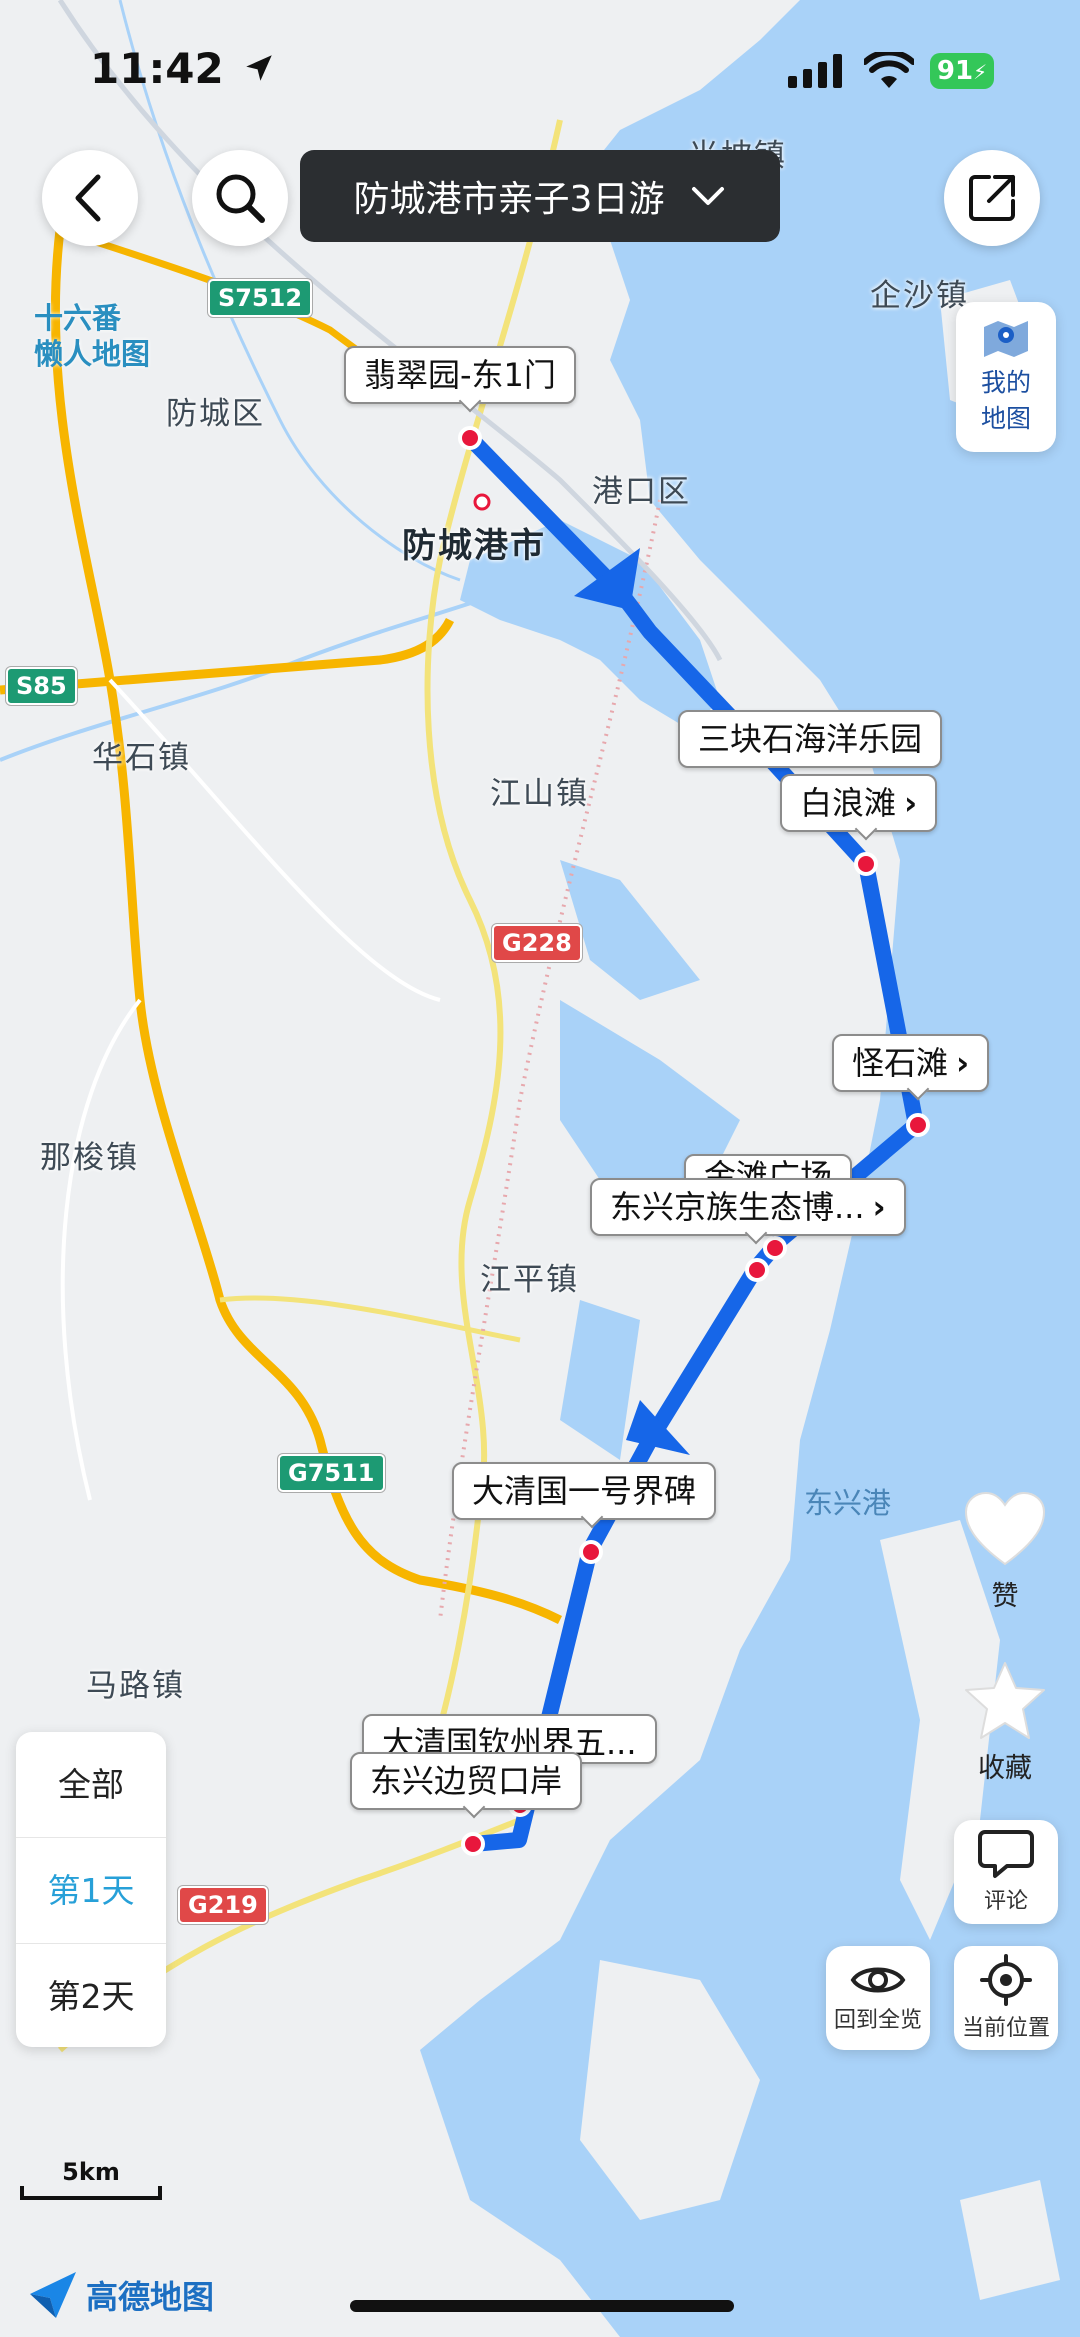 Image resolution: width=1080 pixels, height=2337 pixels. Describe the element at coordinates (848, 1503) in the screenshot. I see `map-label-dongxing-harbor: 东兴港` at that location.